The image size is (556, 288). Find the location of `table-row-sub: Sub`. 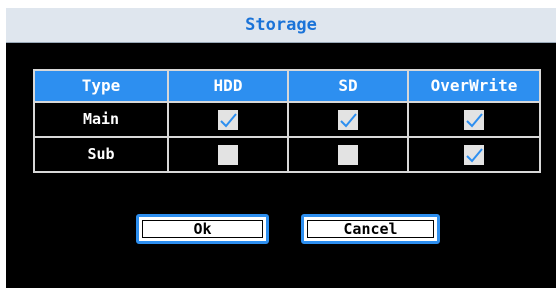

table-row-sub: Sub is located at coordinates (287, 154).